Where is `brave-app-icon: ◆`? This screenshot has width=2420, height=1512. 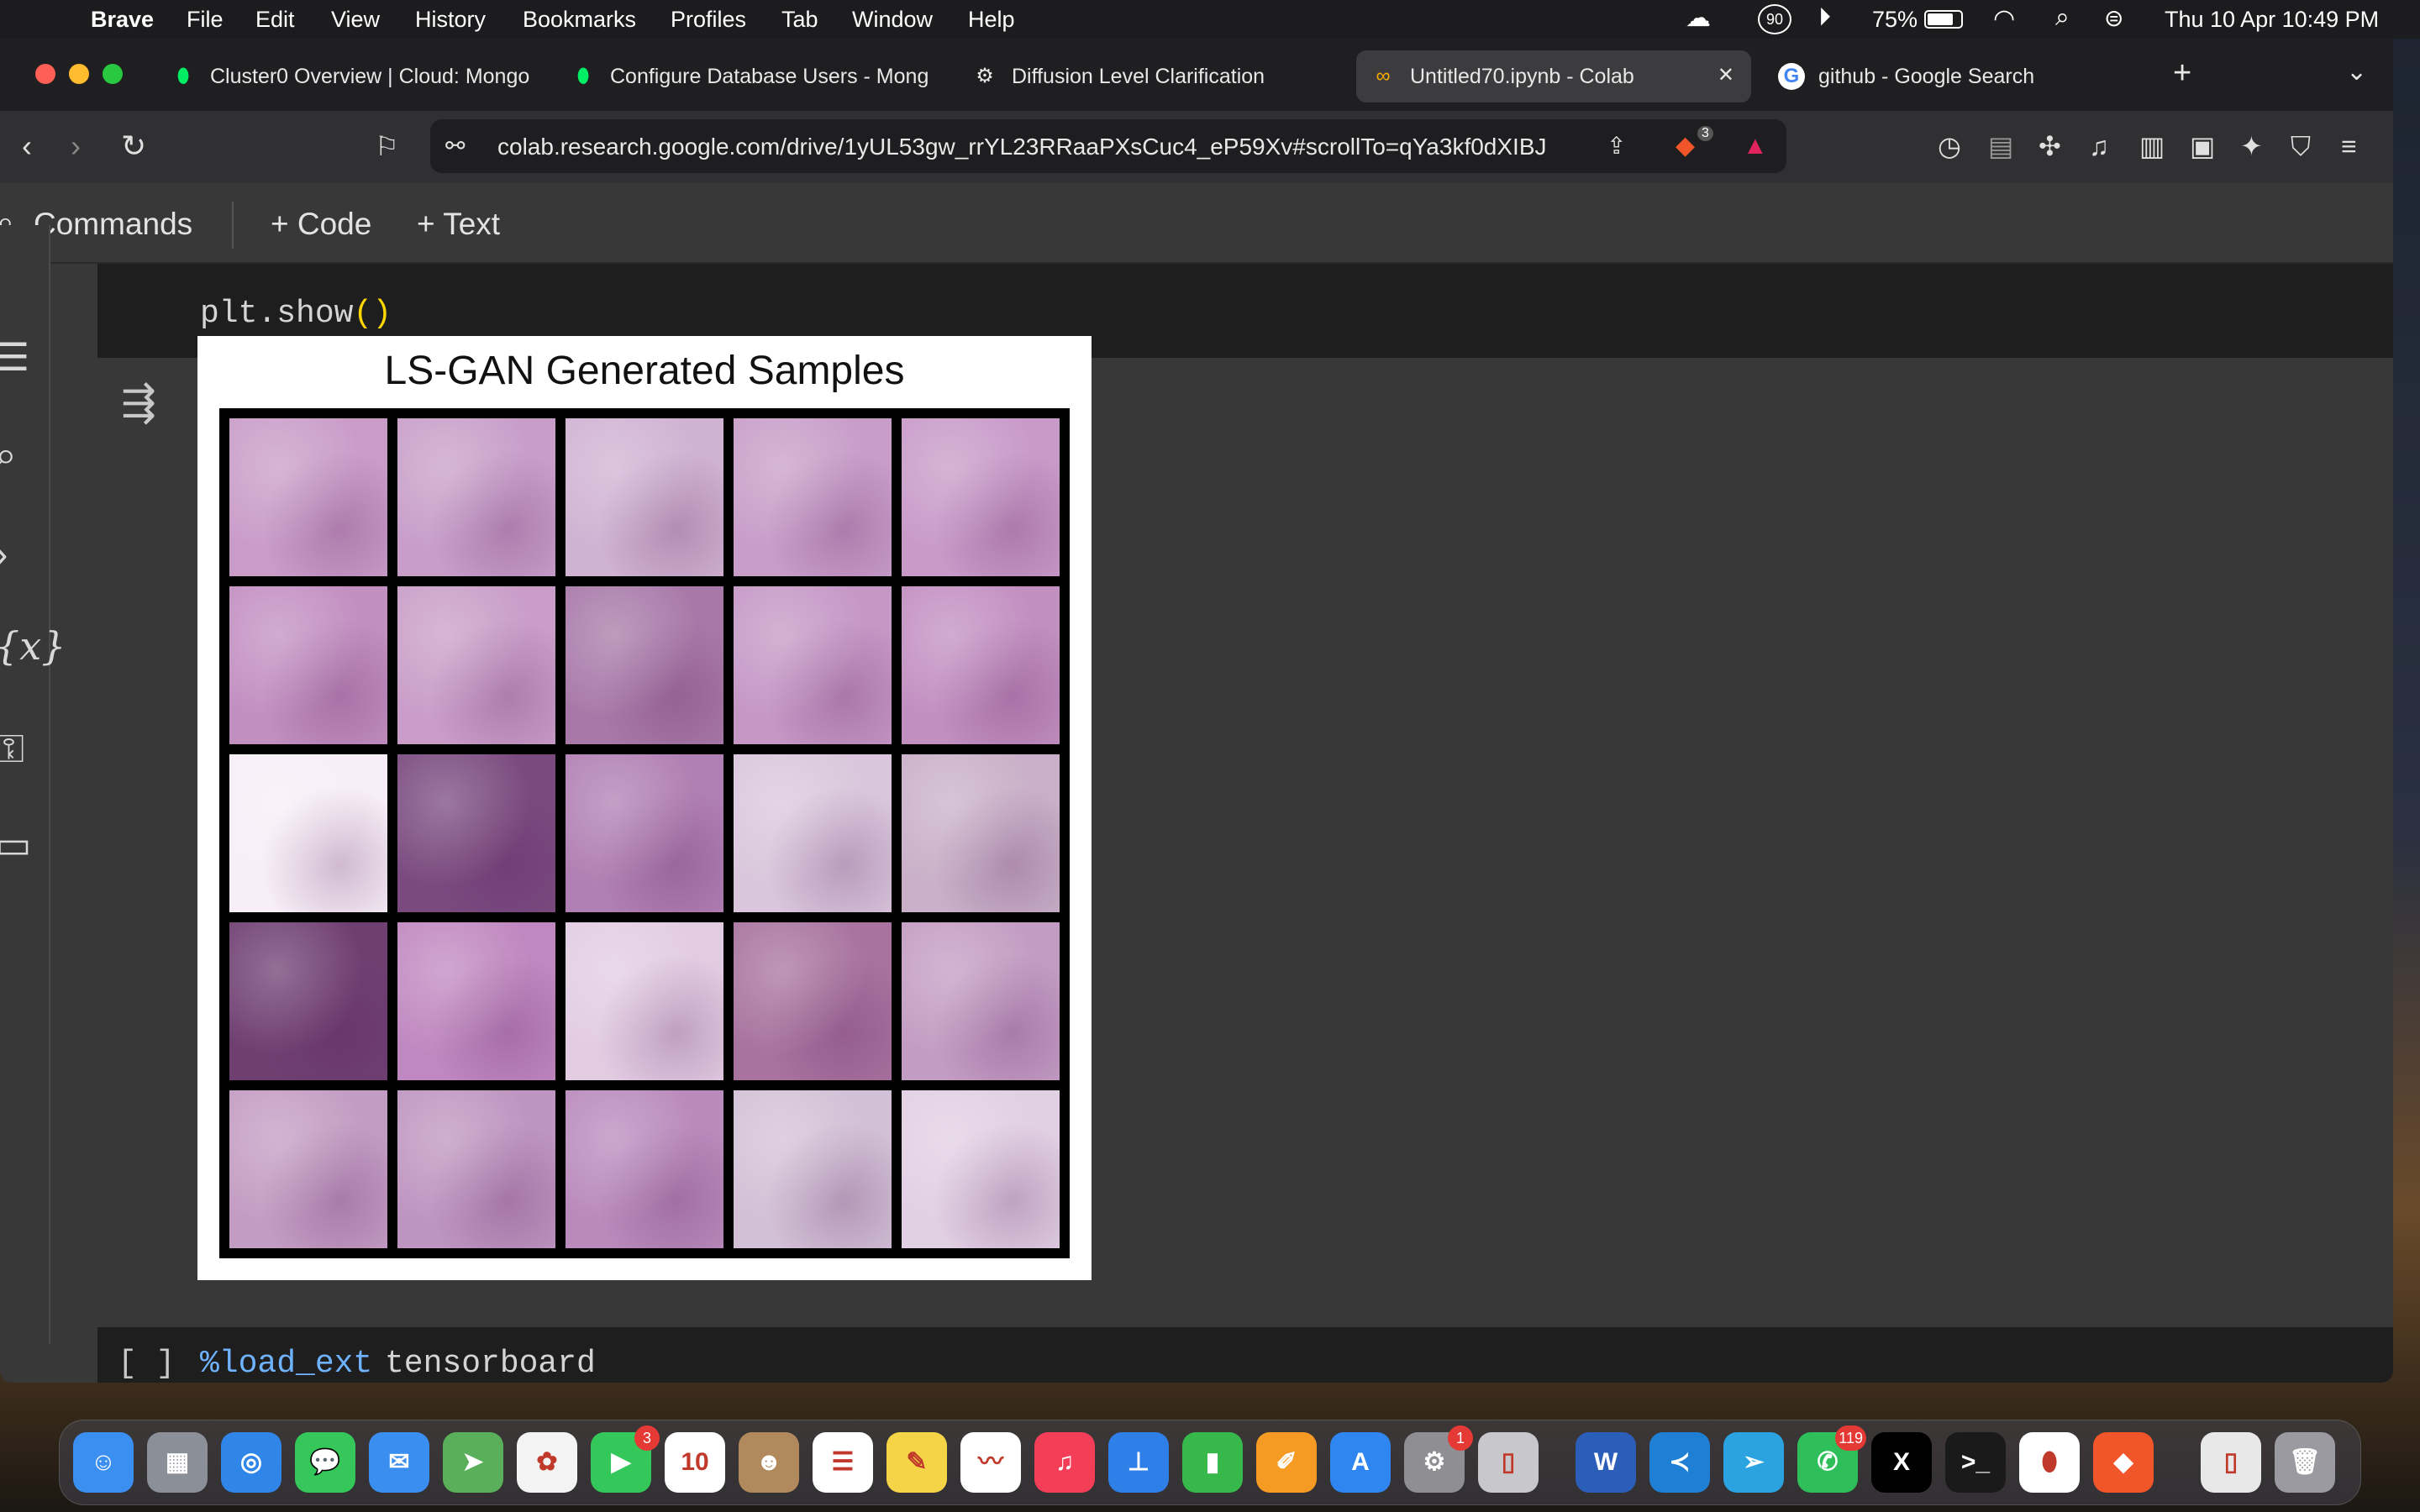
brave-app-icon: ◆ is located at coordinates (2123, 1462).